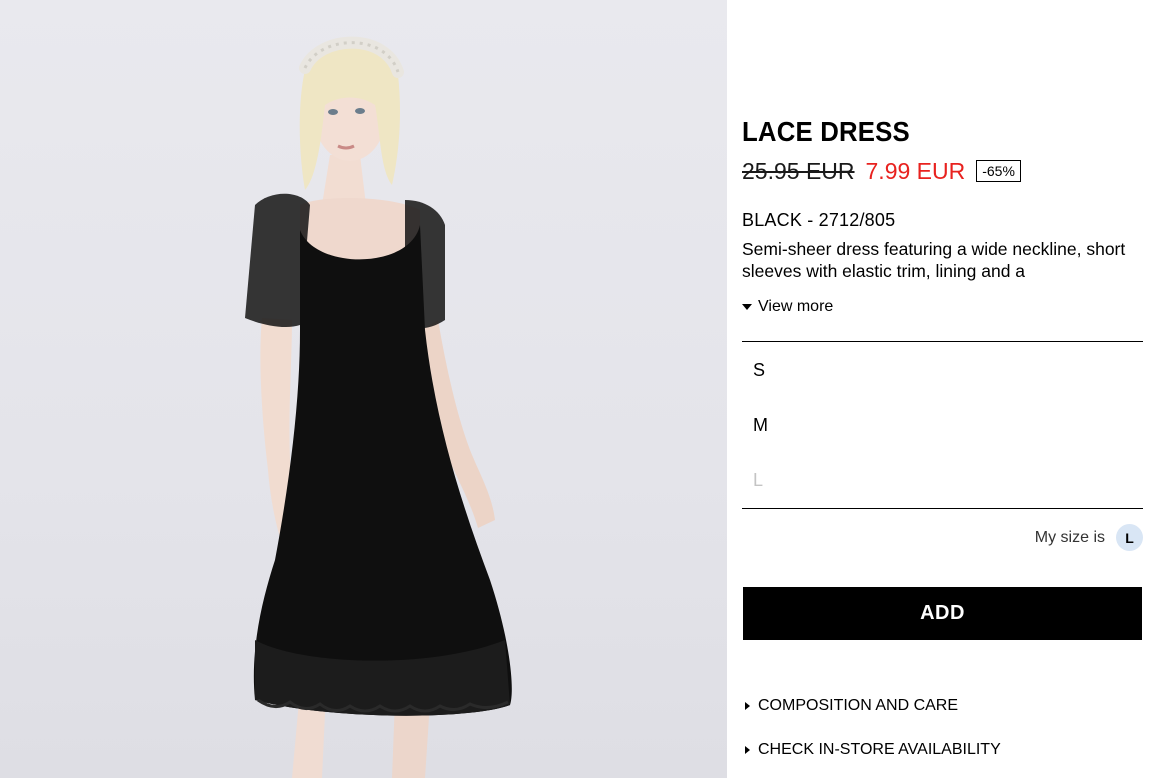  Describe the element at coordinates (942, 425) in the screenshot. I see `size-selector: S M L` at that location.